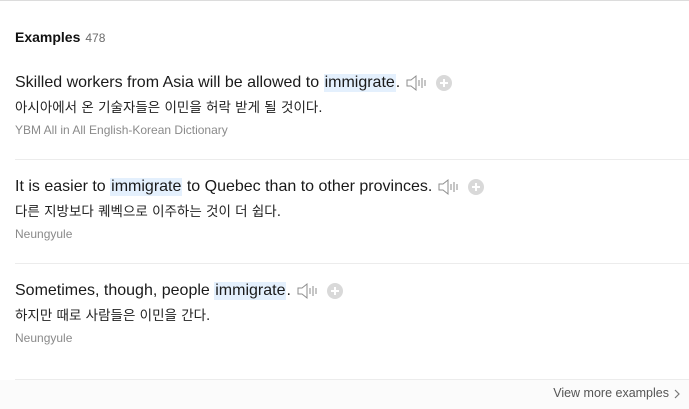 This screenshot has height=409, width=689. I want to click on example-sentence-en: Sometimes, though, people immigrate., so click(352, 291).